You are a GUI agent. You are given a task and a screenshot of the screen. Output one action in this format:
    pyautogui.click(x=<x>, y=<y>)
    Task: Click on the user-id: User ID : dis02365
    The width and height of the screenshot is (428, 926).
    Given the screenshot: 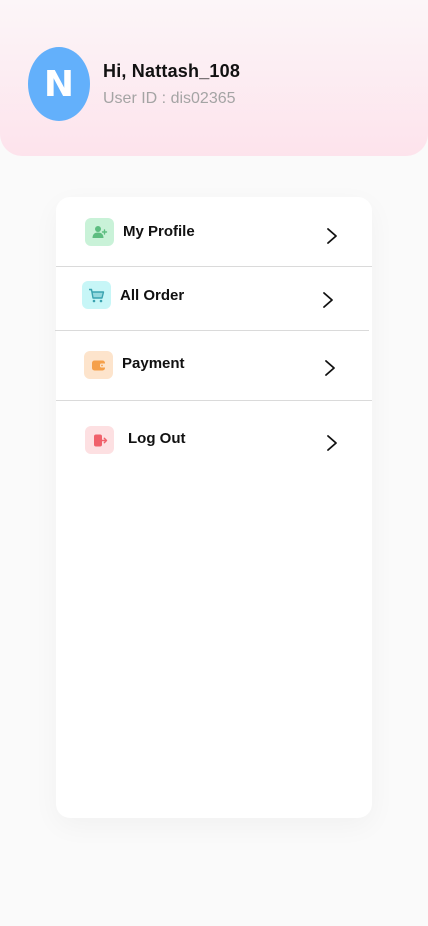 What is the action you would take?
    pyautogui.click(x=169, y=98)
    